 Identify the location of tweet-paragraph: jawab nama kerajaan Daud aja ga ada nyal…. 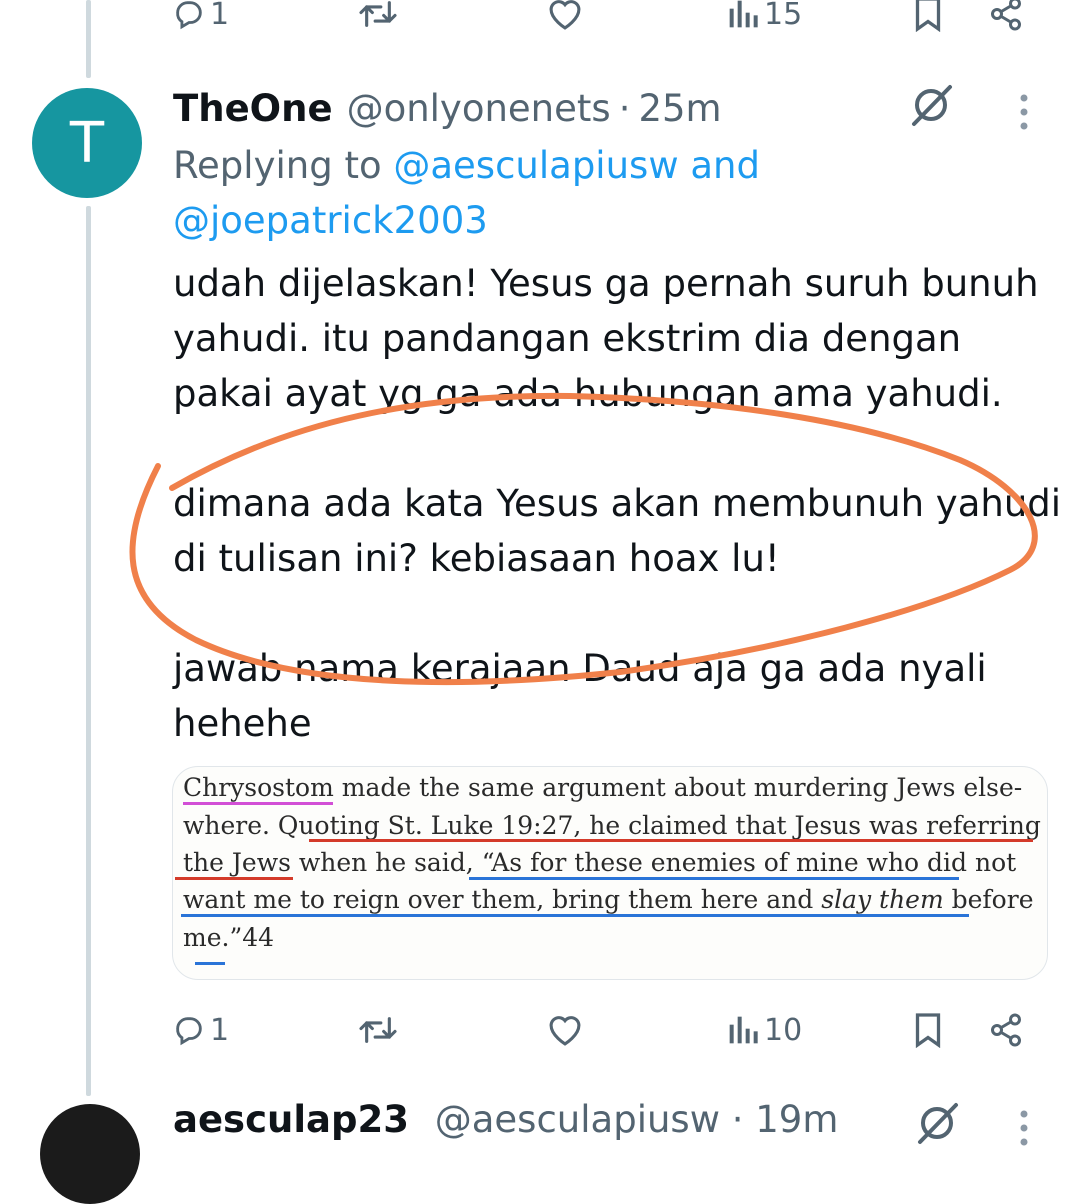
(580, 696).